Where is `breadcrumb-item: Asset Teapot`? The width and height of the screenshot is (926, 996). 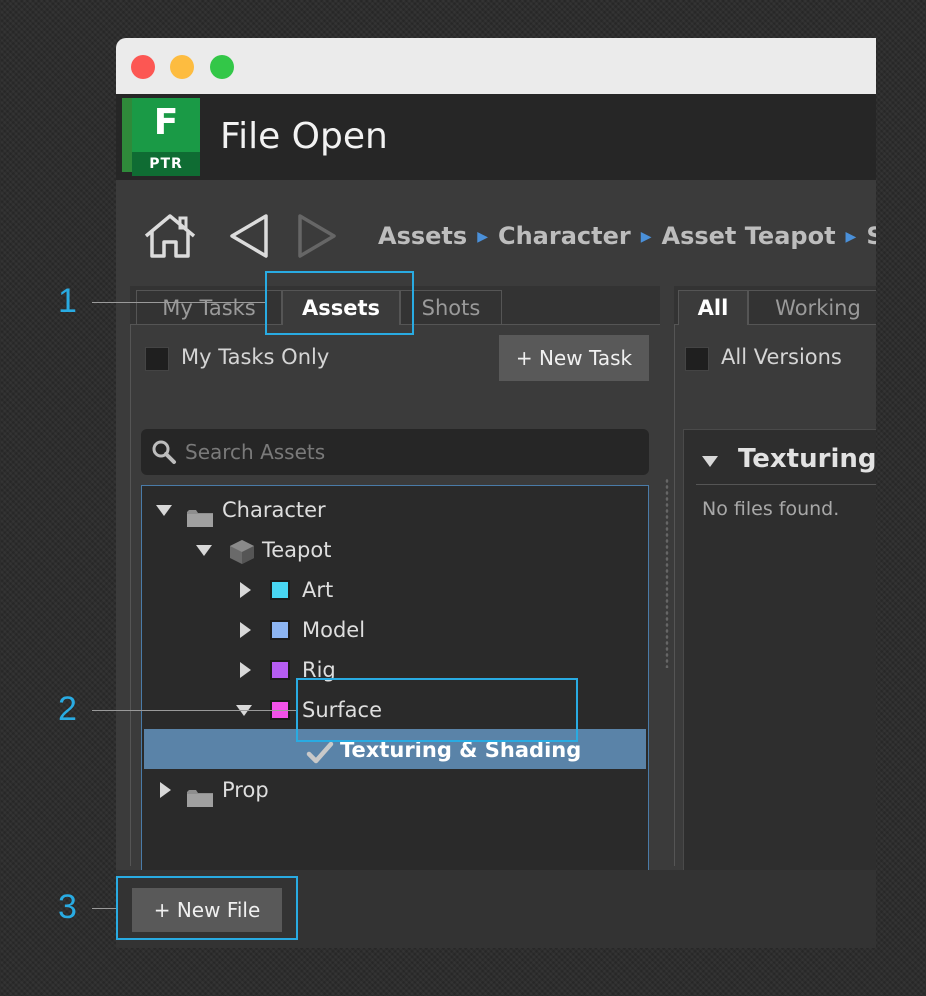
breadcrumb-item: Asset Teapot is located at coordinates (749, 236).